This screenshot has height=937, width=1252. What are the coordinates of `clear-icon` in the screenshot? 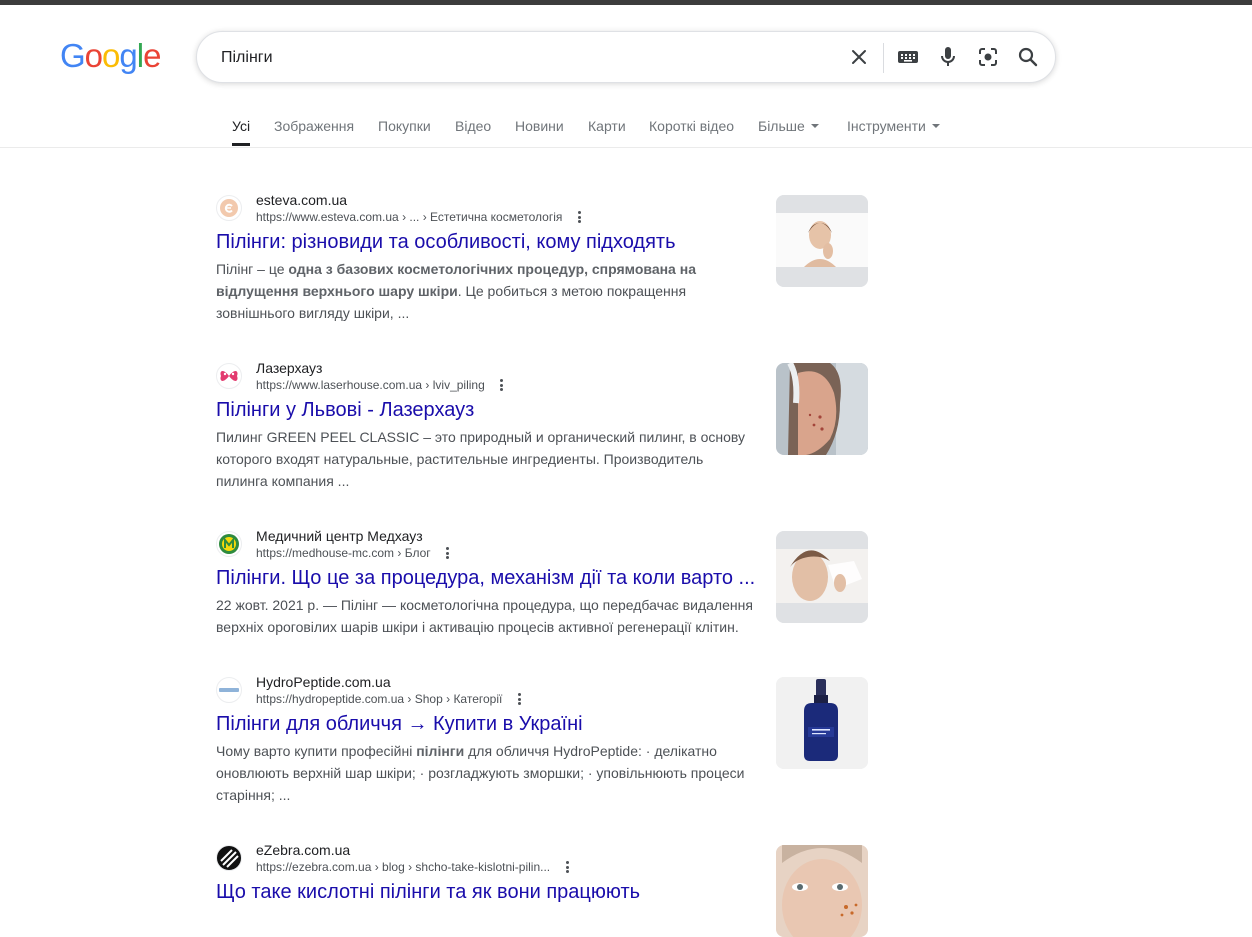 It's located at (859, 57).